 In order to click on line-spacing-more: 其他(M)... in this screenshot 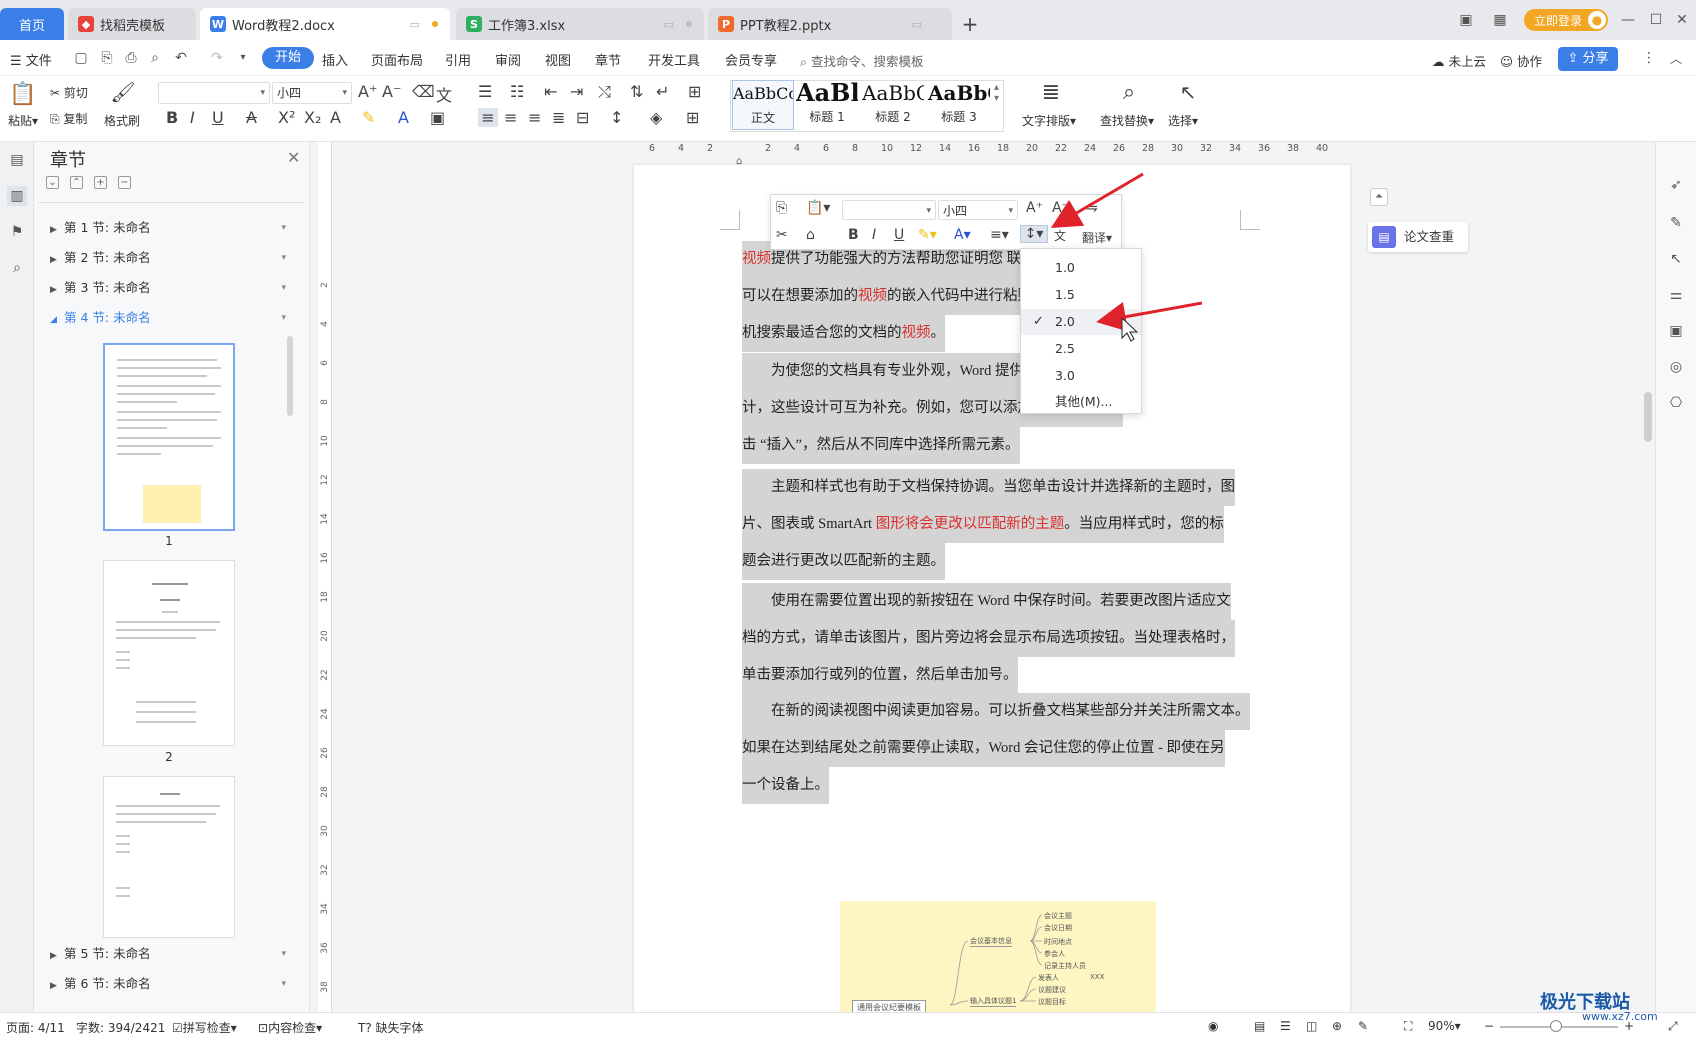, I will do `click(1081, 402)`.